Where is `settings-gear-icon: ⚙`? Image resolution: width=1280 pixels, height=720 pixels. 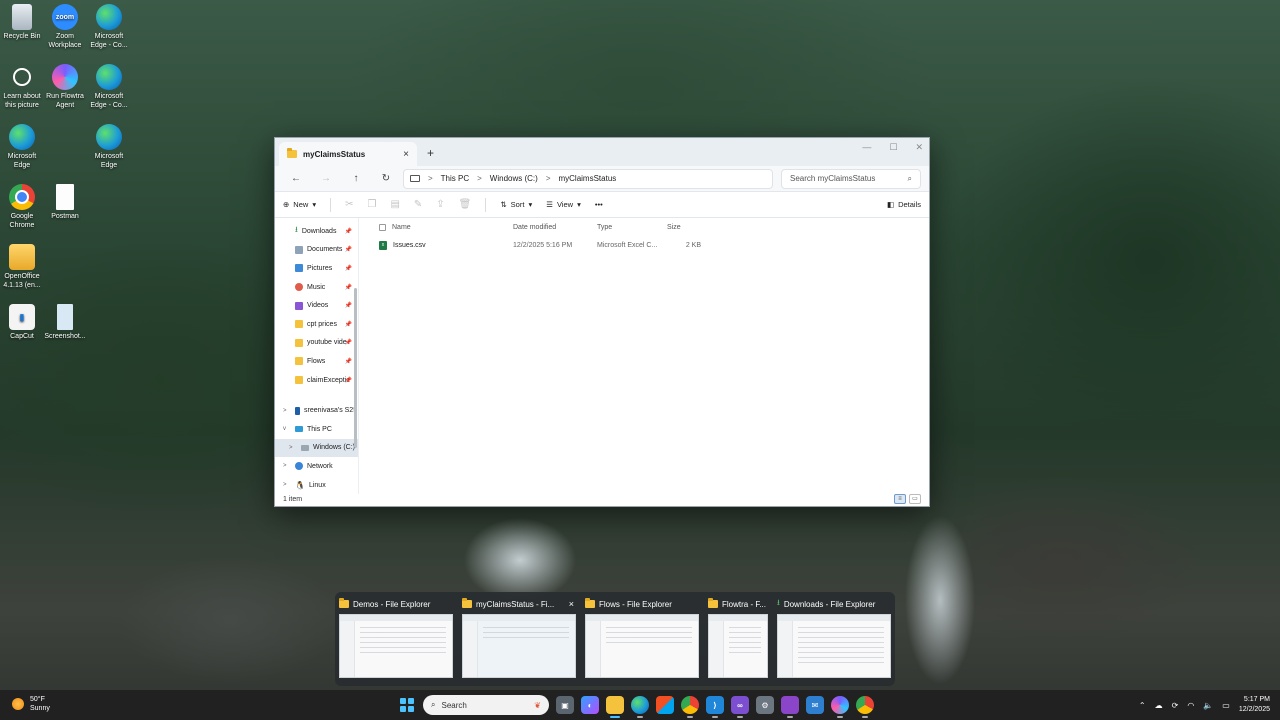 settings-gear-icon: ⚙ is located at coordinates (765, 705).